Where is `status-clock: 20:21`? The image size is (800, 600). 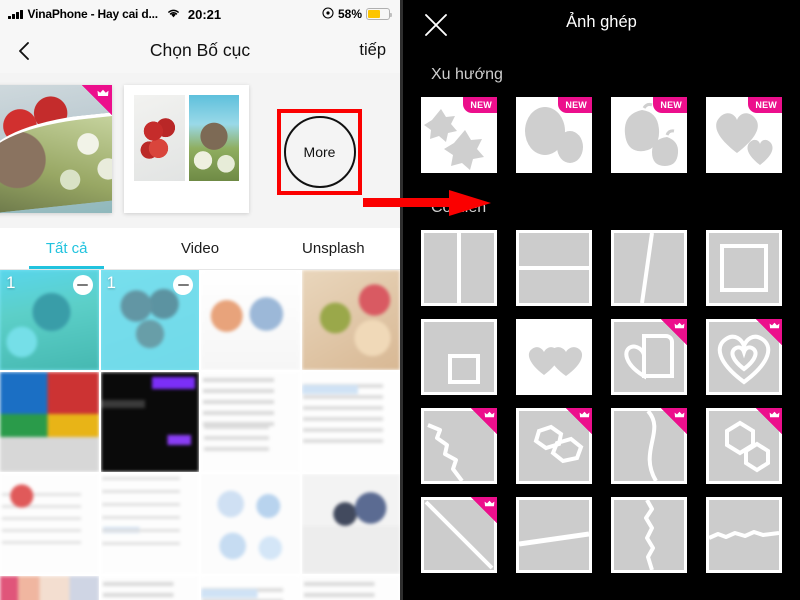
status-clock: 20:21 is located at coordinates (204, 14).